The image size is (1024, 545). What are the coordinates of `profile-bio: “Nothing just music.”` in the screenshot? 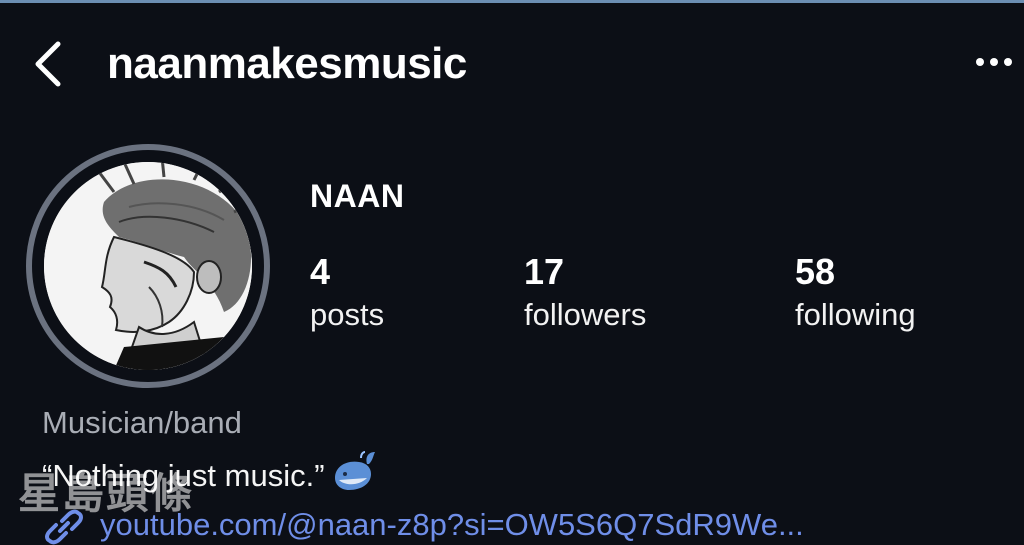 It's located at (209, 476).